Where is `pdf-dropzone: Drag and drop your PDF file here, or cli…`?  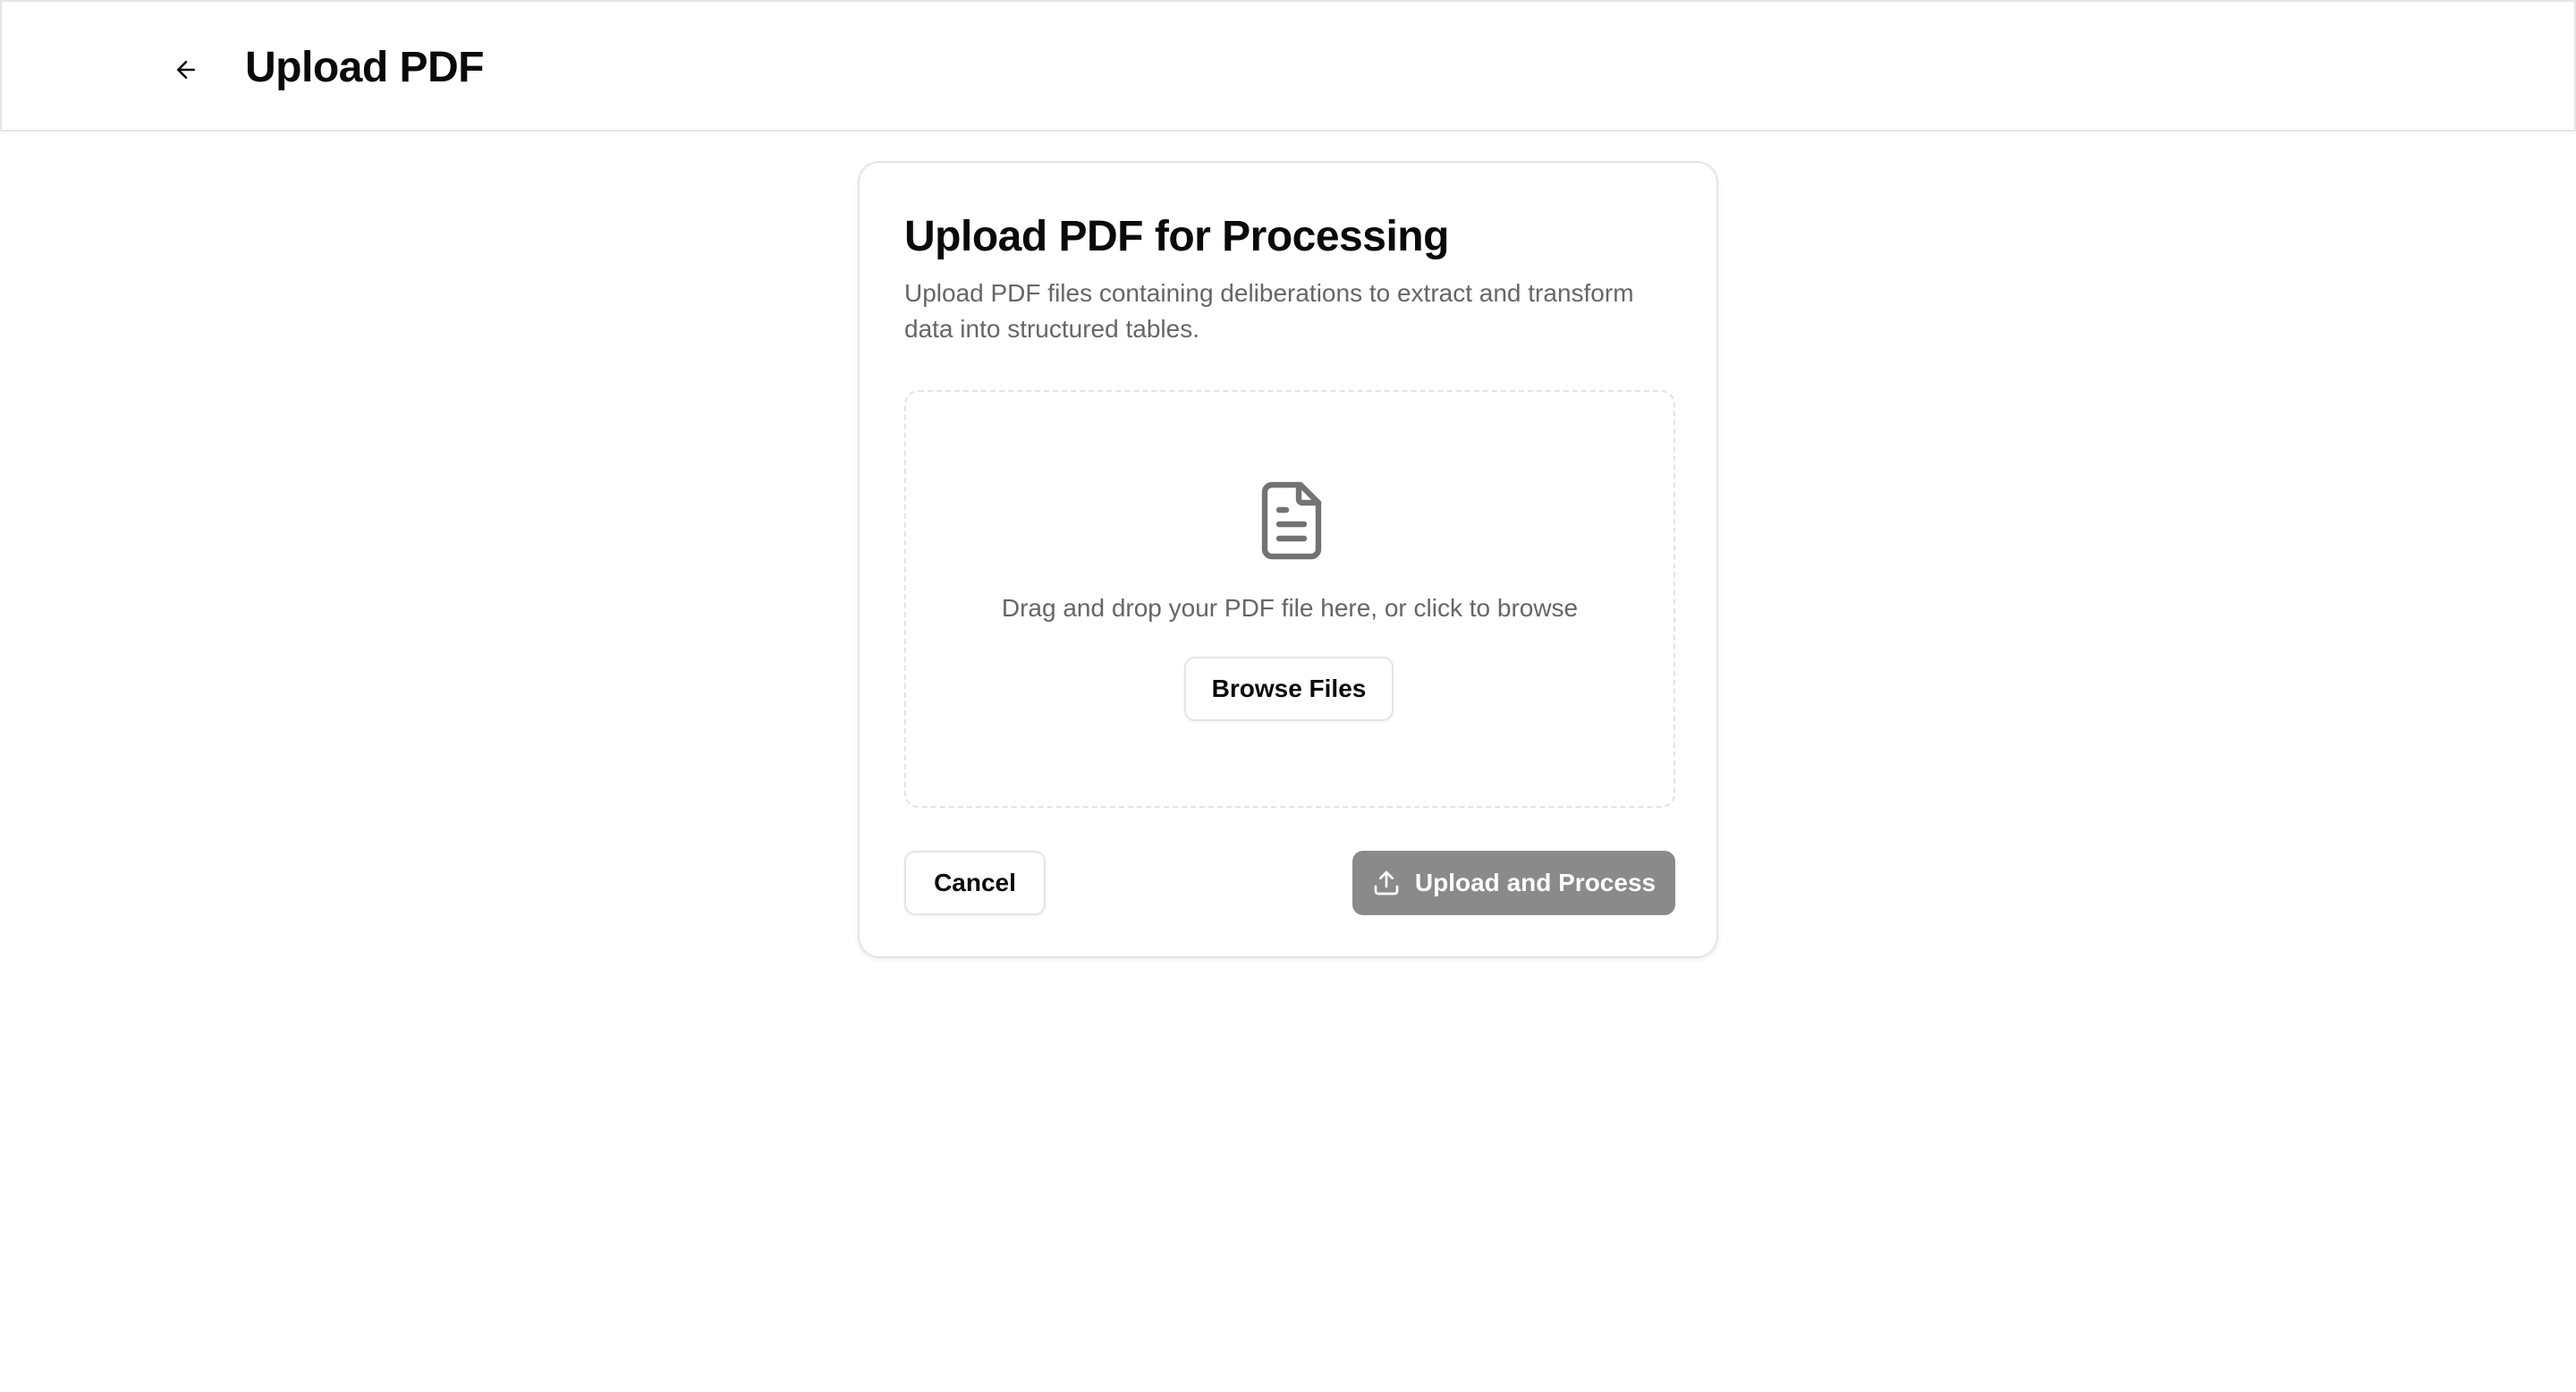
pdf-dropzone: Drag and drop your PDF file here, or cli… is located at coordinates (1289, 599).